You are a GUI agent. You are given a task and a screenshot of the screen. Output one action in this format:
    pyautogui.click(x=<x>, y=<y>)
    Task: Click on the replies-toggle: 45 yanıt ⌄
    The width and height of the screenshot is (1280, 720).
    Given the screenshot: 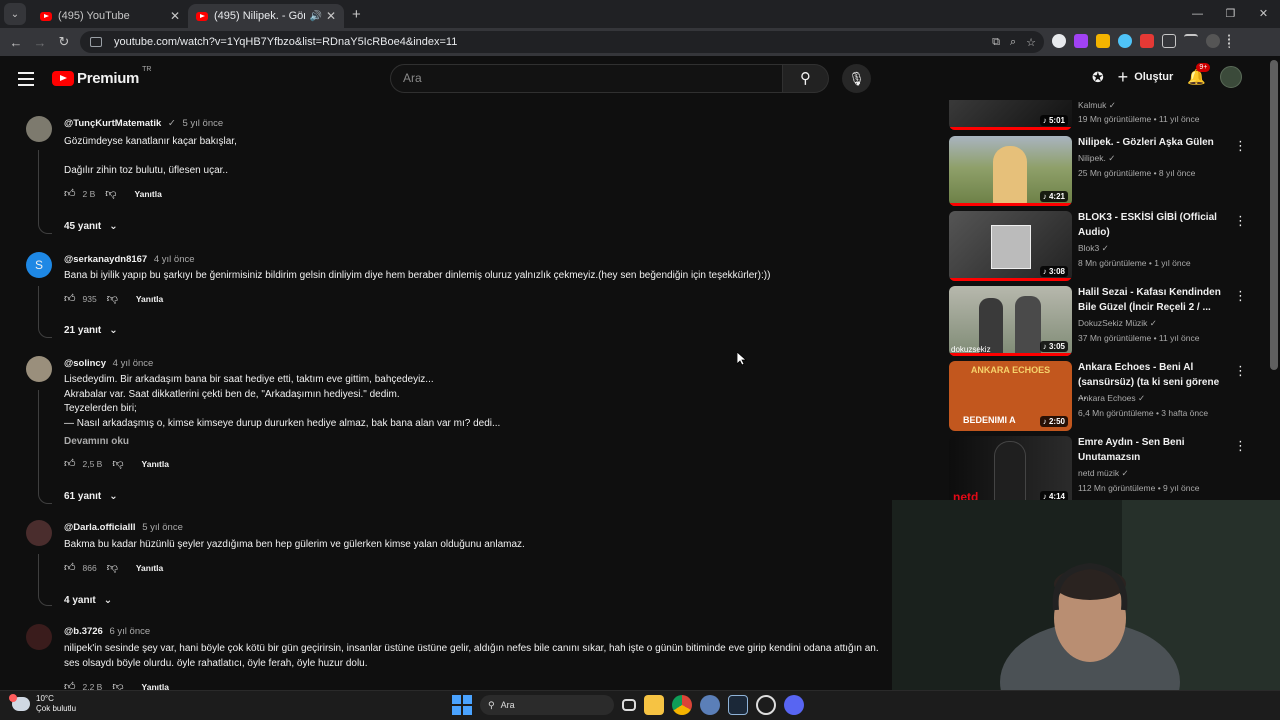 What is the action you would take?
    pyautogui.click(x=91, y=226)
    